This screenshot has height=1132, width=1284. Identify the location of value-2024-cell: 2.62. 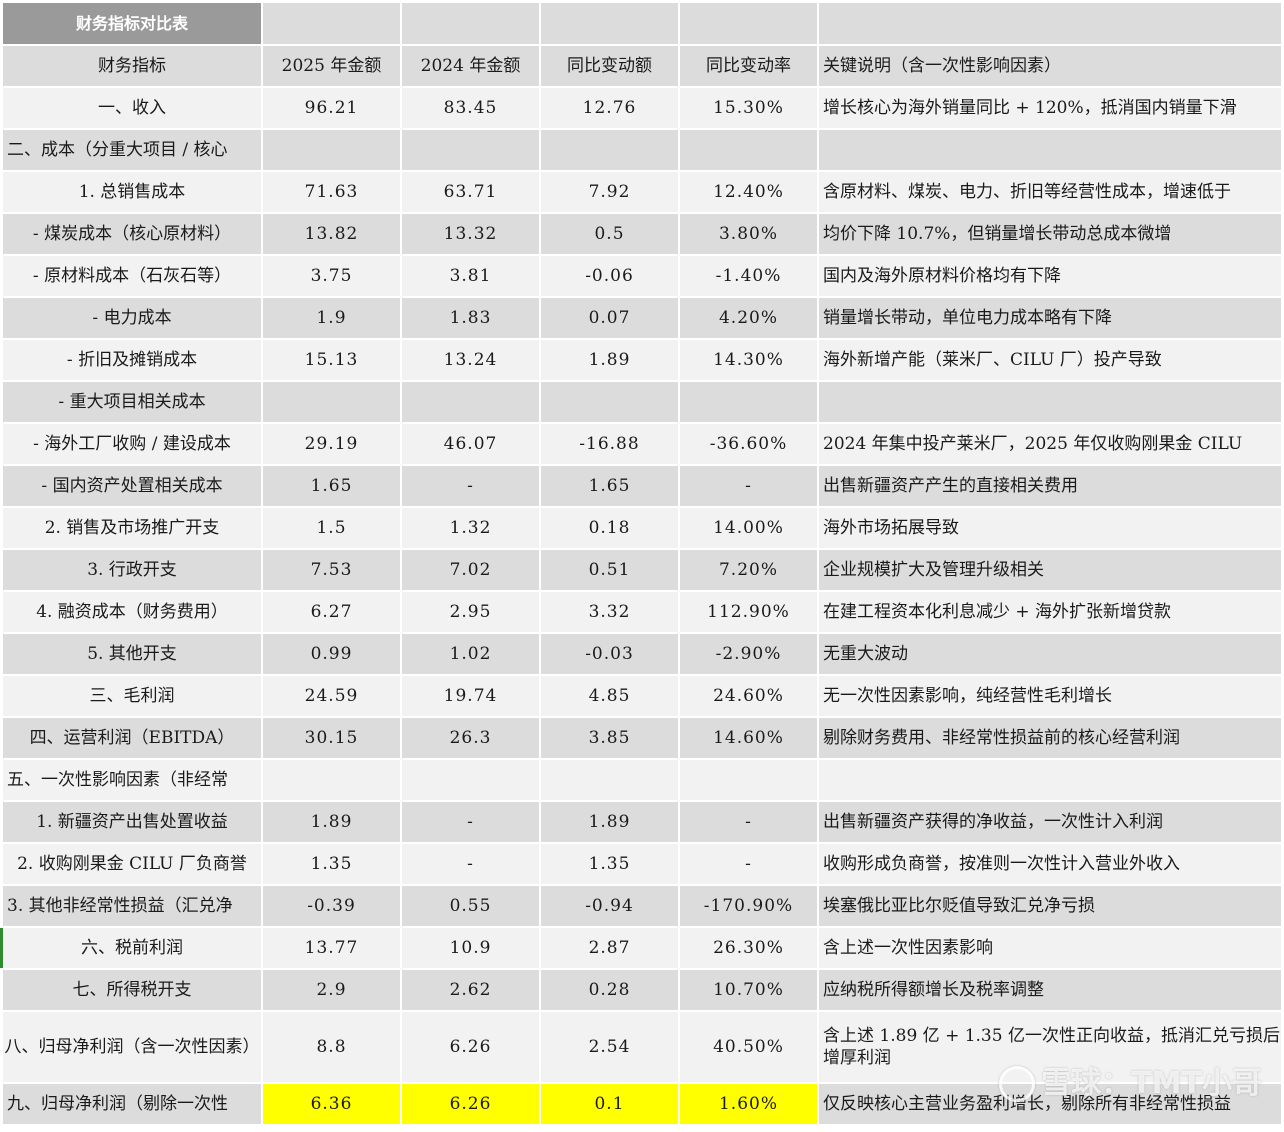
(470, 990).